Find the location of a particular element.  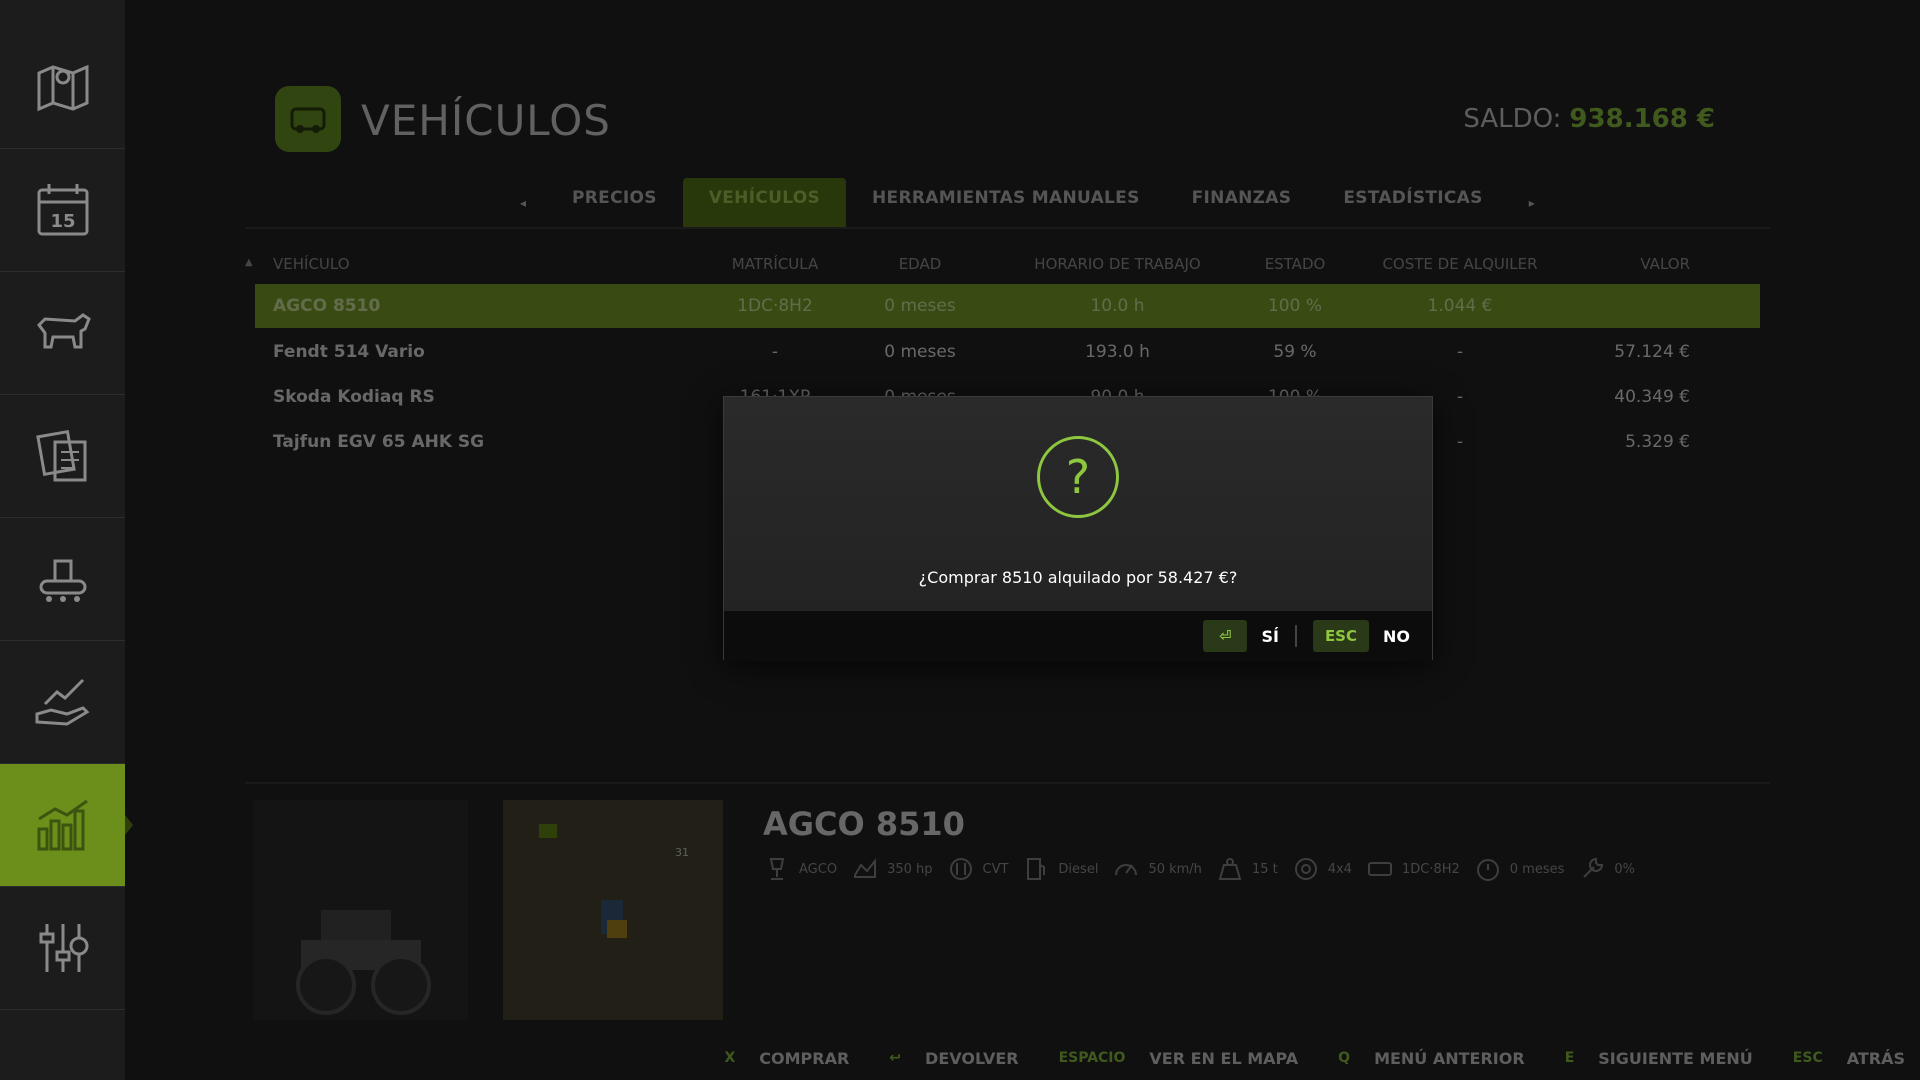

spec-gearbox: CVT is located at coordinates (978, 869).